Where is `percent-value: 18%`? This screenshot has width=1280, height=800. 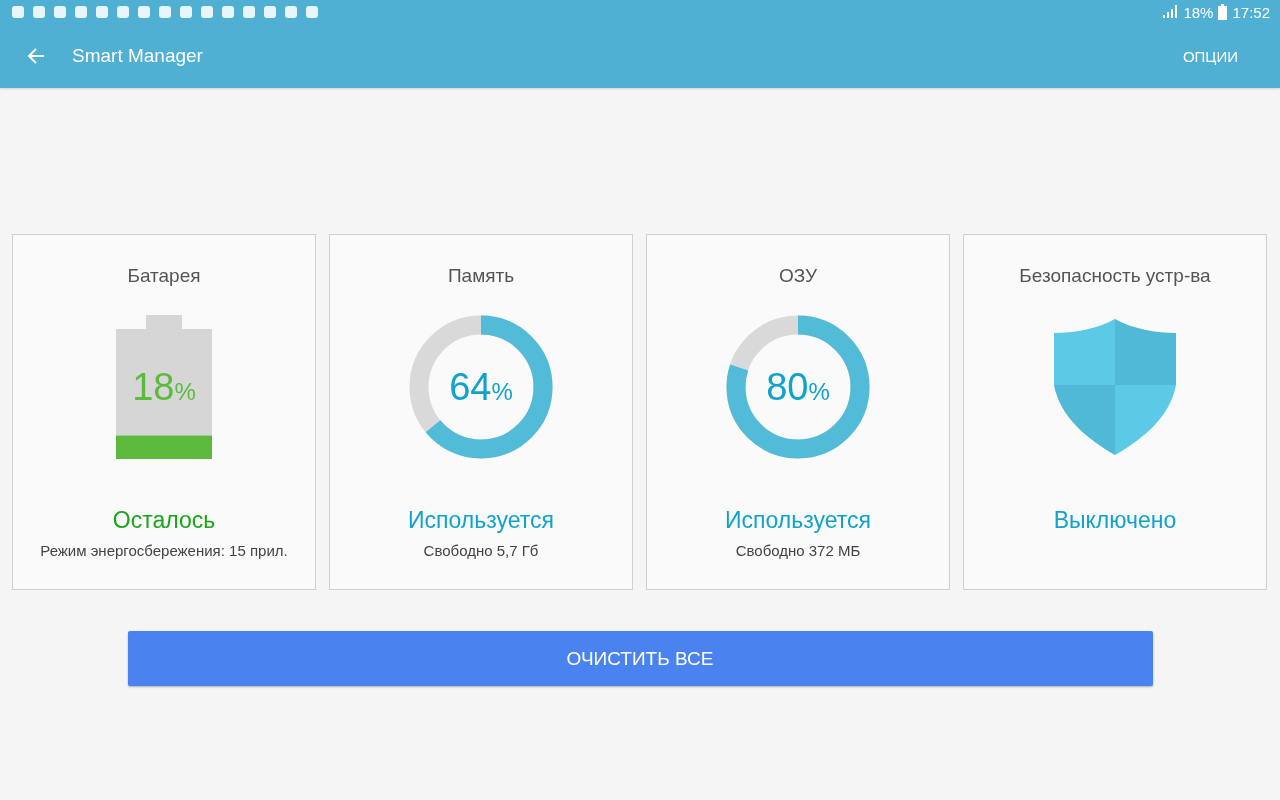
percent-value: 18% is located at coordinates (164, 387).